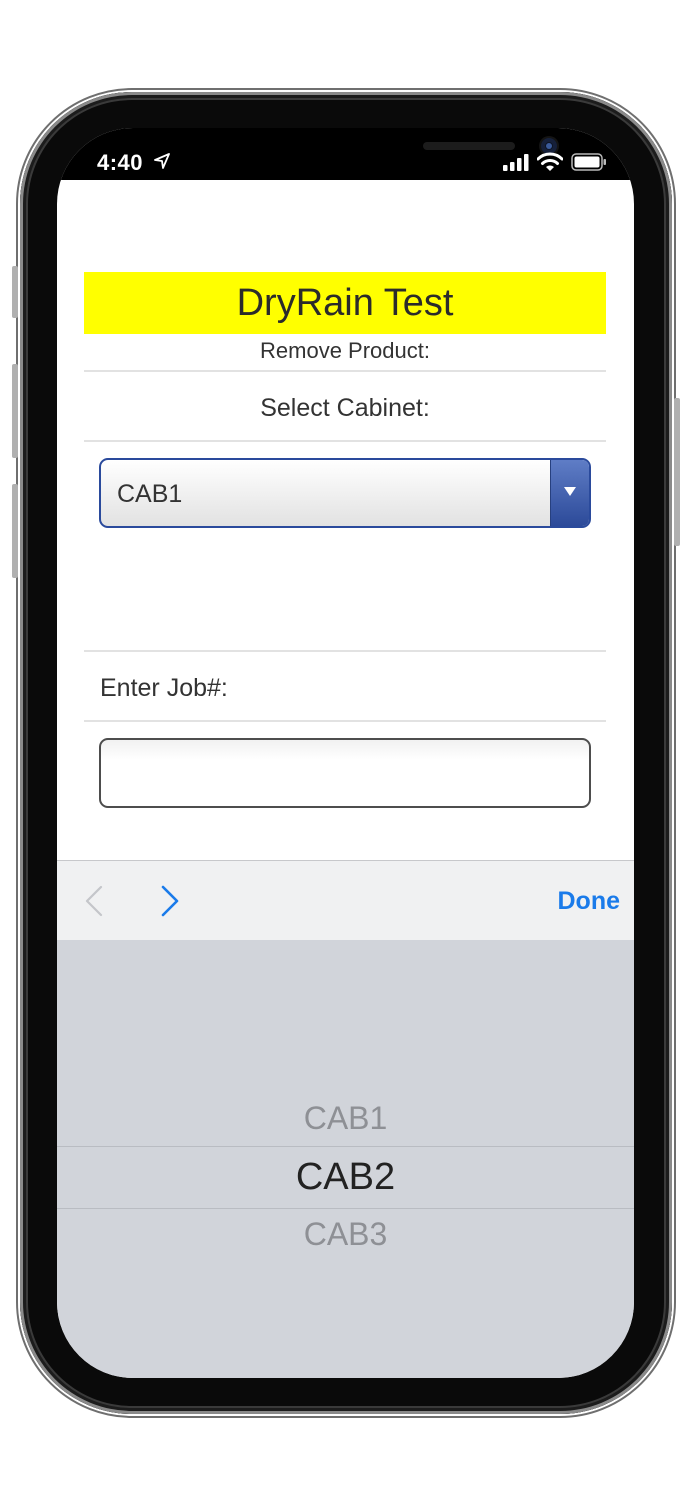  What do you see at coordinates (345, 1118) in the screenshot?
I see `picker-option-cab1: CAB1` at bounding box center [345, 1118].